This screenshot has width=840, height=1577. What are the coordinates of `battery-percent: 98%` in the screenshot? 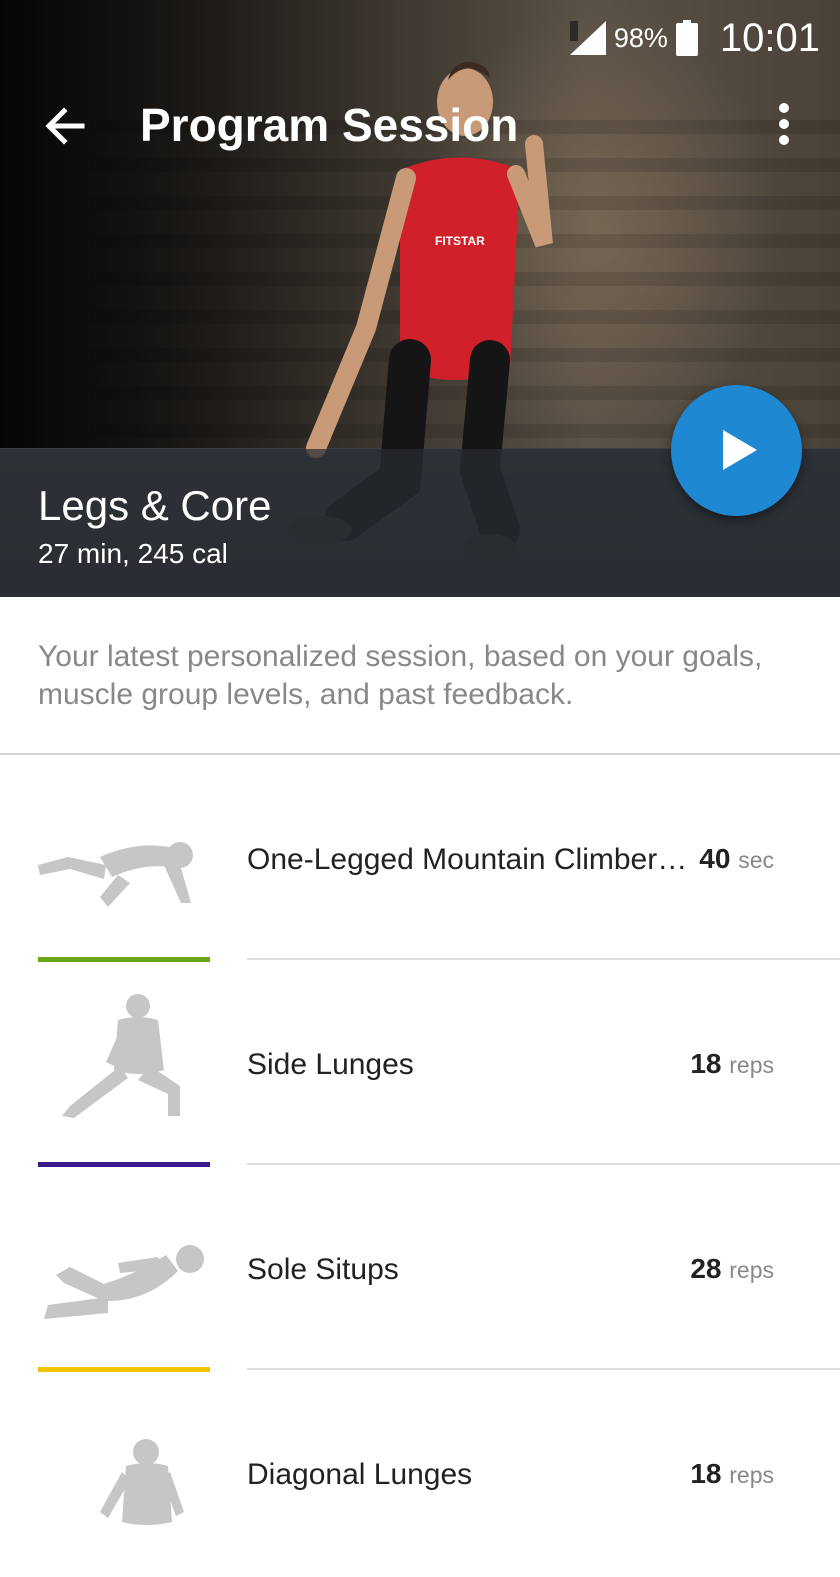 It's located at (640, 37).